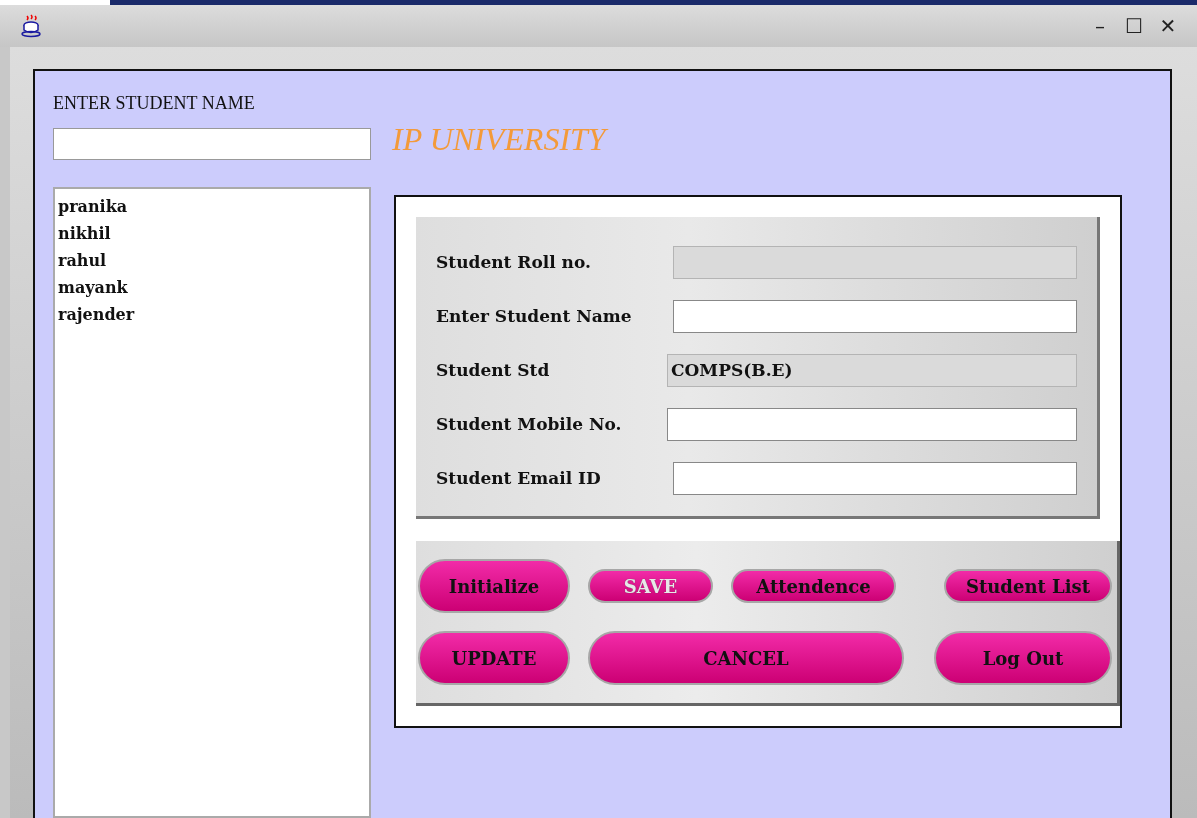 This screenshot has height=818, width=1197. What do you see at coordinates (31, 26) in the screenshot?
I see `coffee-cup-icon` at bounding box center [31, 26].